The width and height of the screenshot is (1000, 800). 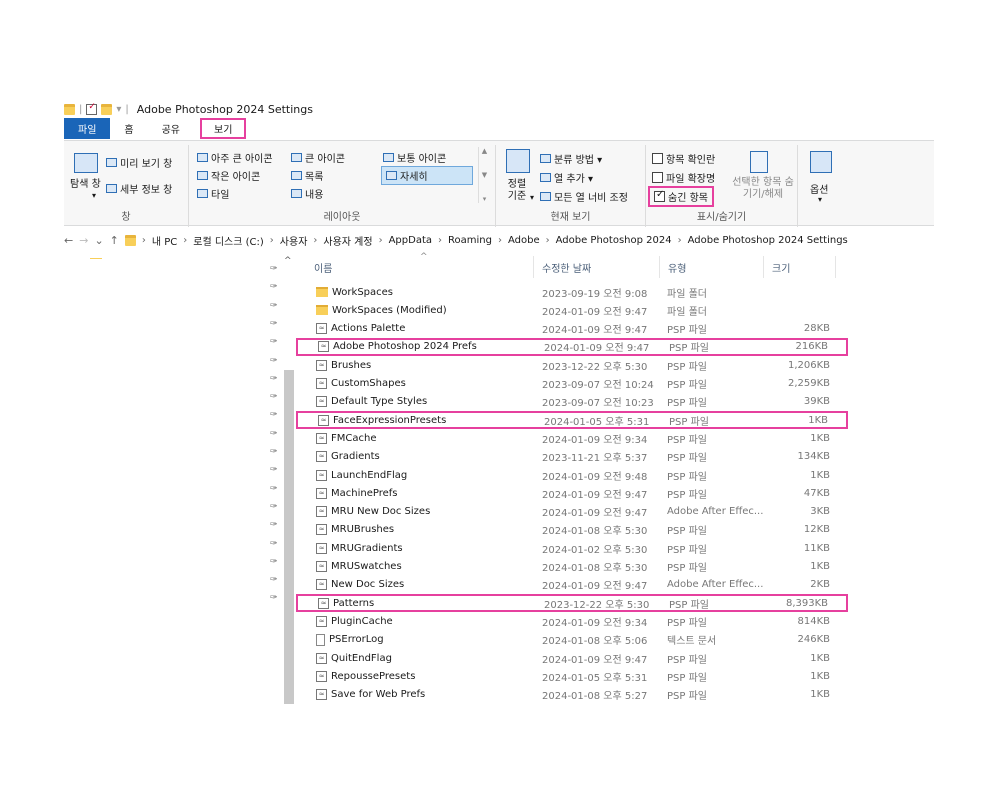 I want to click on layout-medium-icons: 보통 아이콘, so click(x=414, y=157).